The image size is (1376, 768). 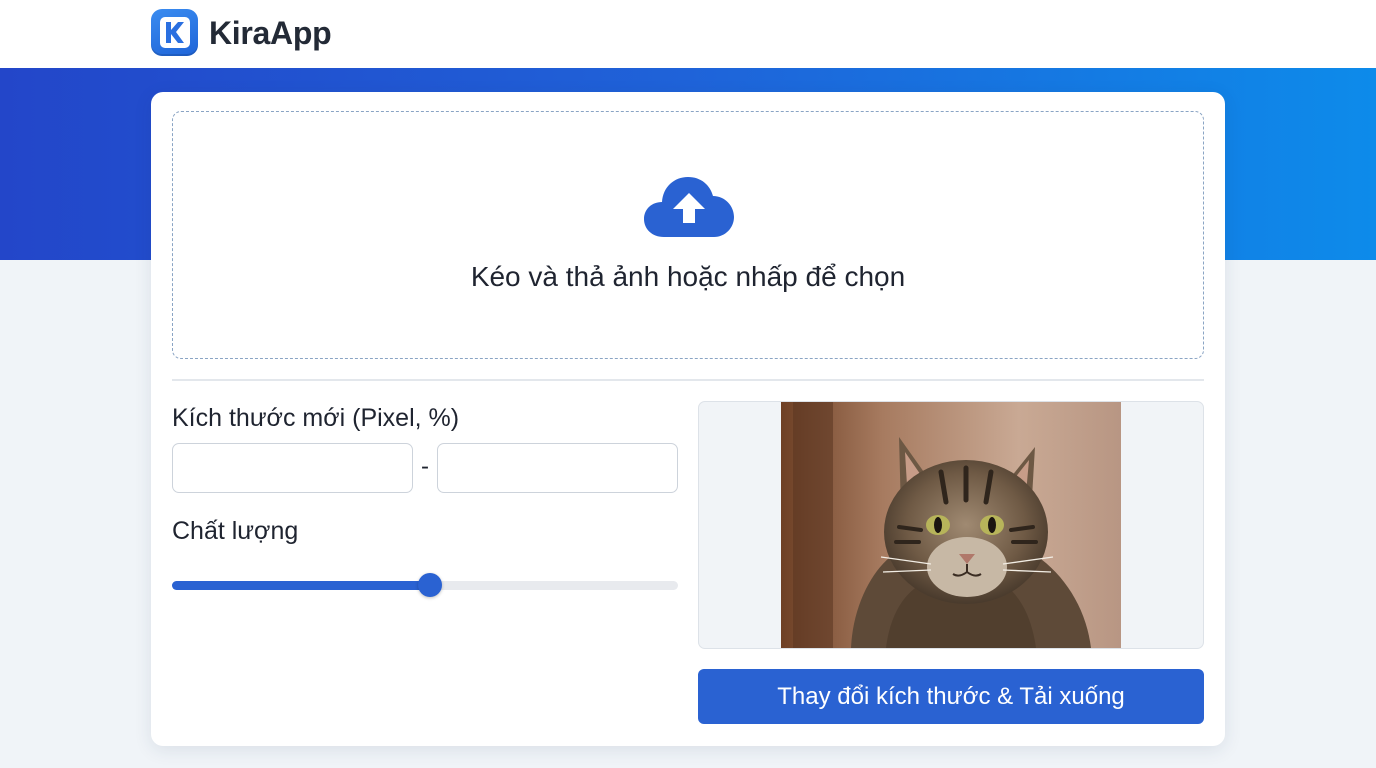 What do you see at coordinates (430, 585) in the screenshot?
I see `slider-thumb` at bounding box center [430, 585].